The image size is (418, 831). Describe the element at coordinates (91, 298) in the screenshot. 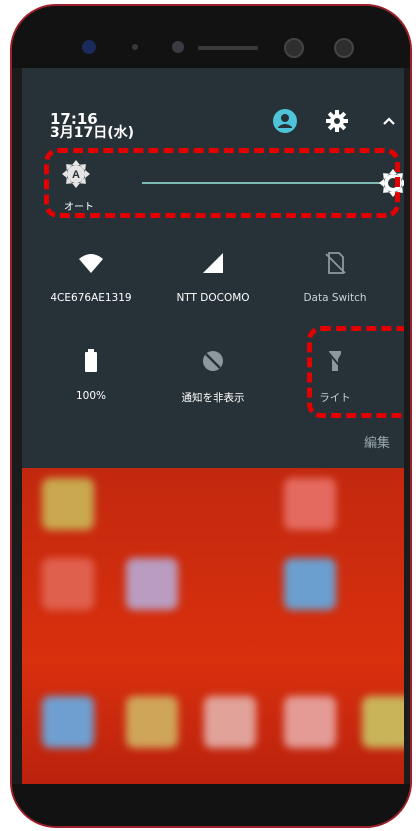

I see `tile-label: 4CE676AE1319` at that location.